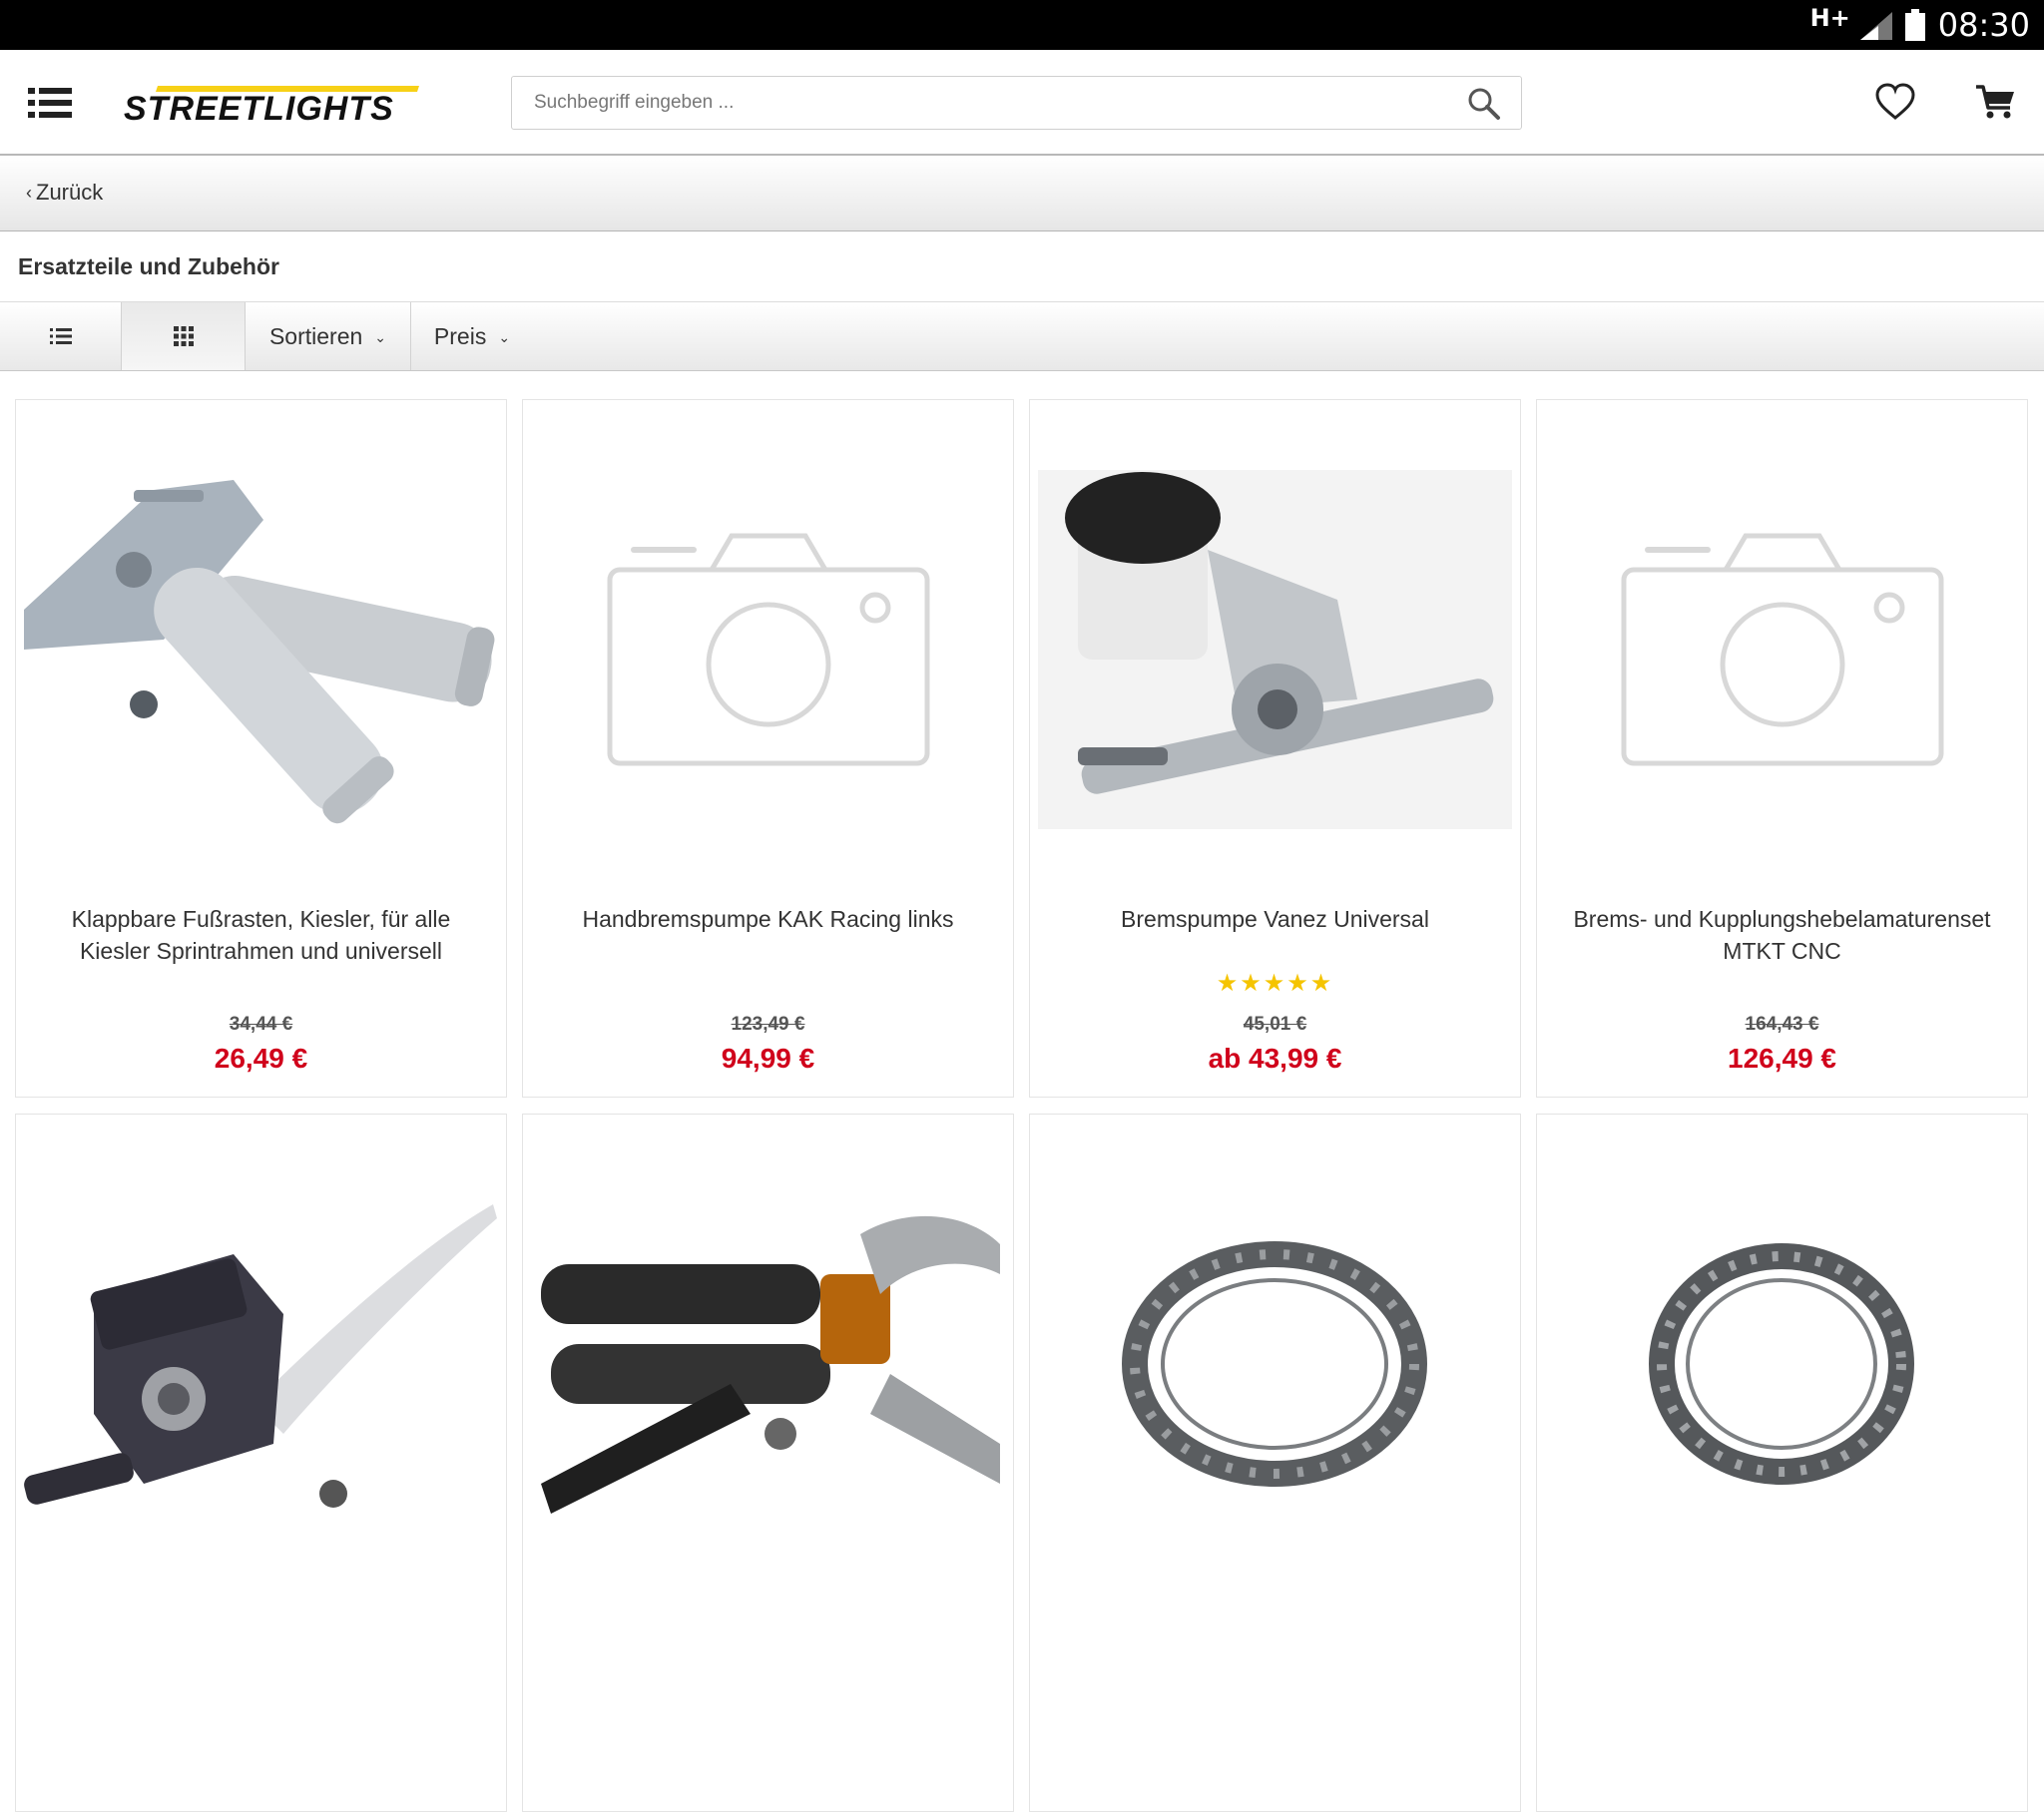 This screenshot has width=2044, height=1812. Describe the element at coordinates (1022, 25) in the screenshot. I see `status-bar: H+ 08:30` at that location.